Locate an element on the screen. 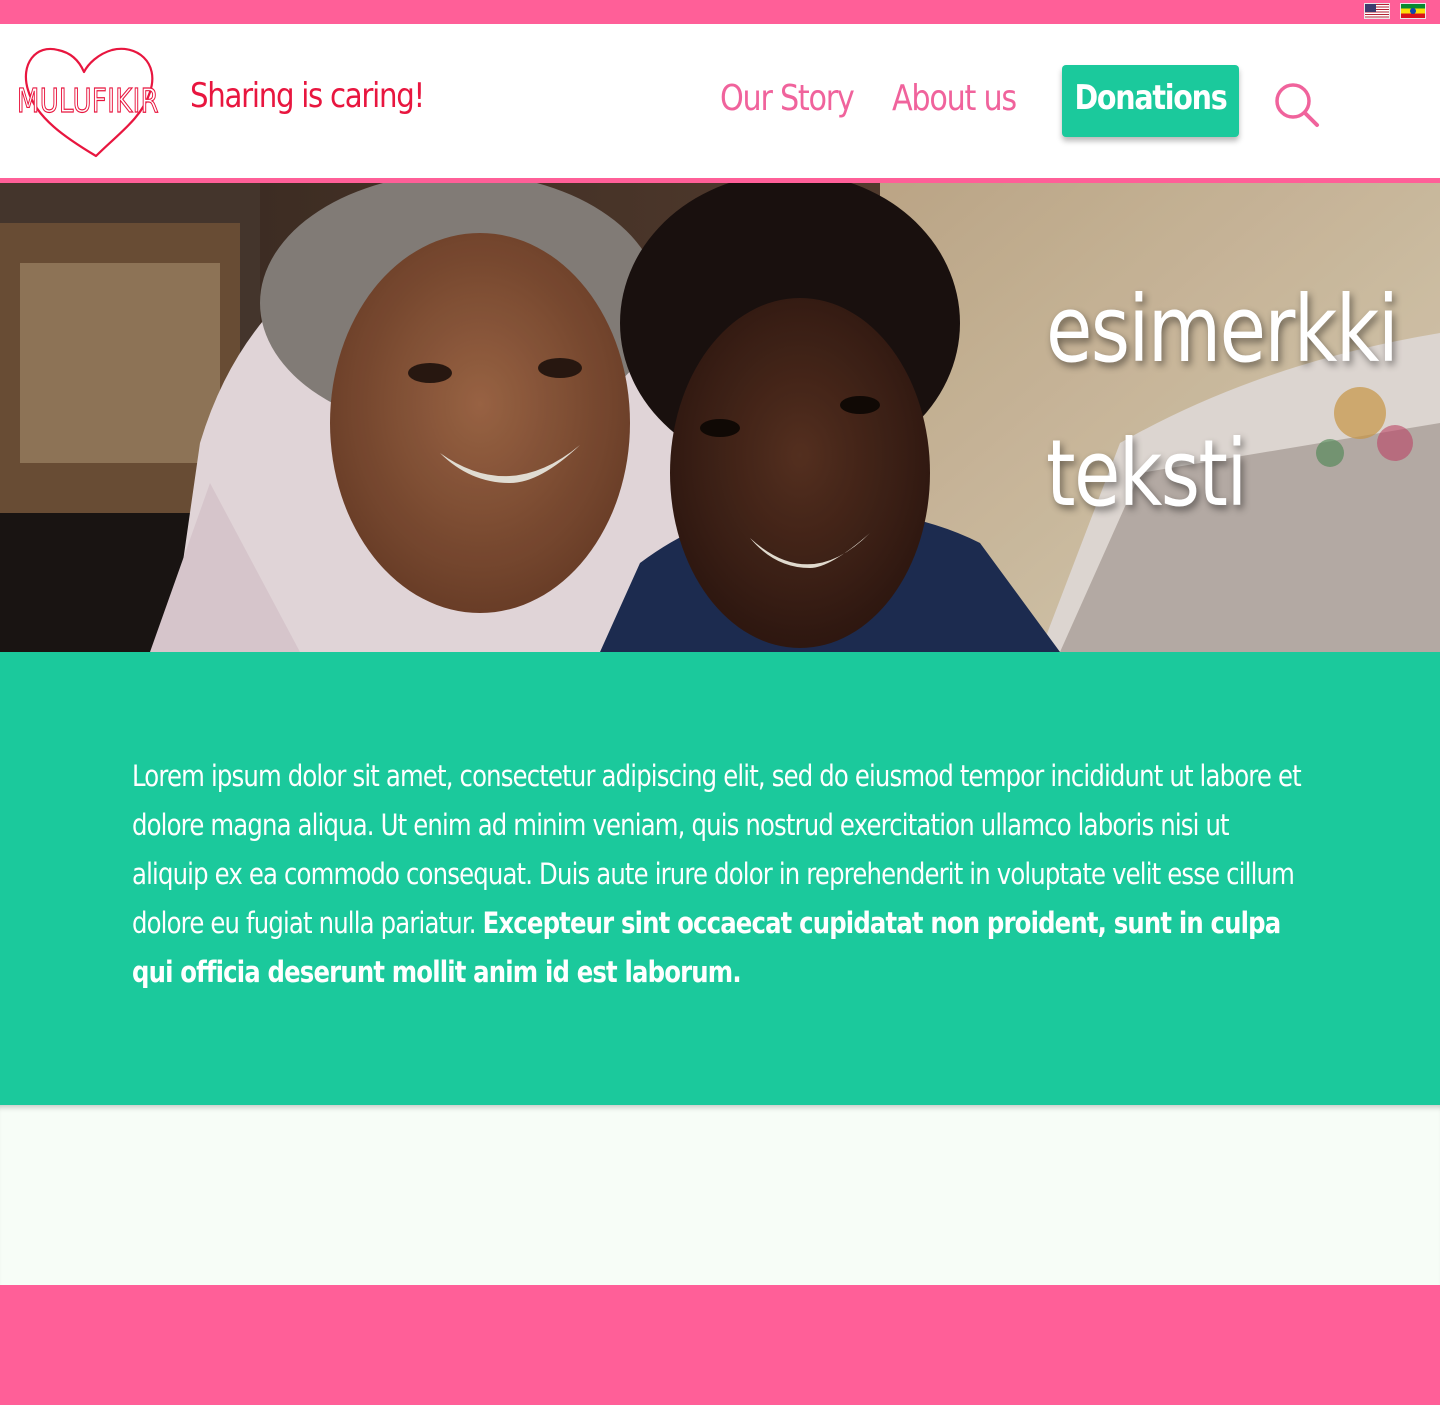  donations-button: Donations is located at coordinates (1150, 101).